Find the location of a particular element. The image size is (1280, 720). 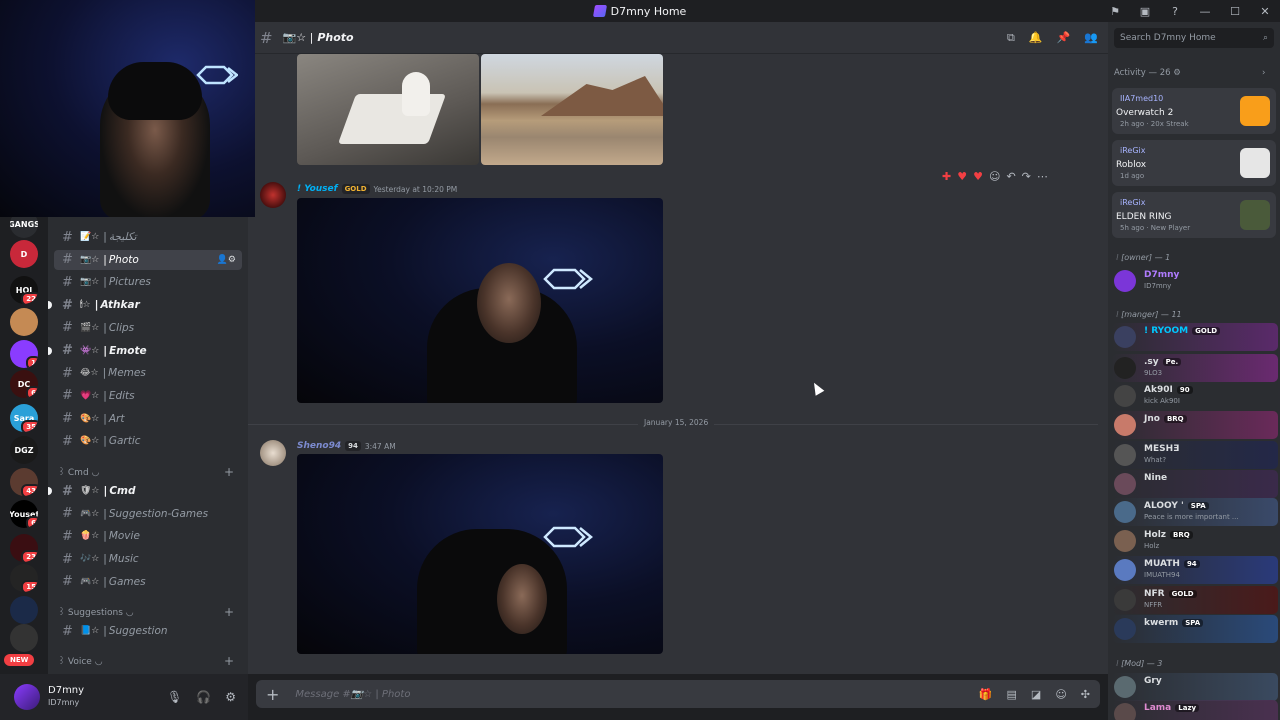

member-item: ! RYOOM GOLD is located at coordinates (1195, 337).